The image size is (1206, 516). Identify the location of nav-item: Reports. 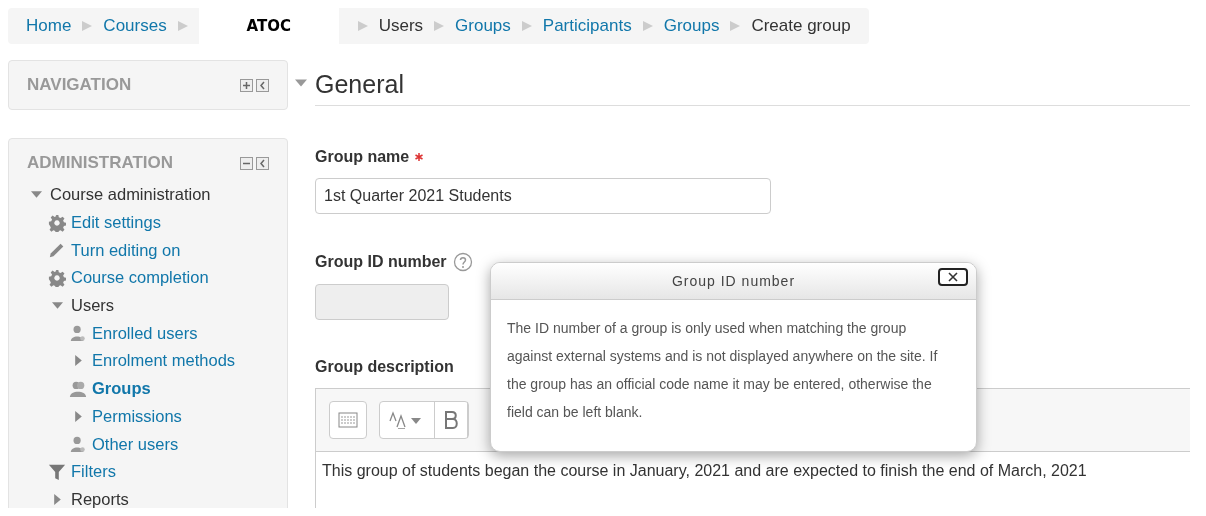
(100, 498).